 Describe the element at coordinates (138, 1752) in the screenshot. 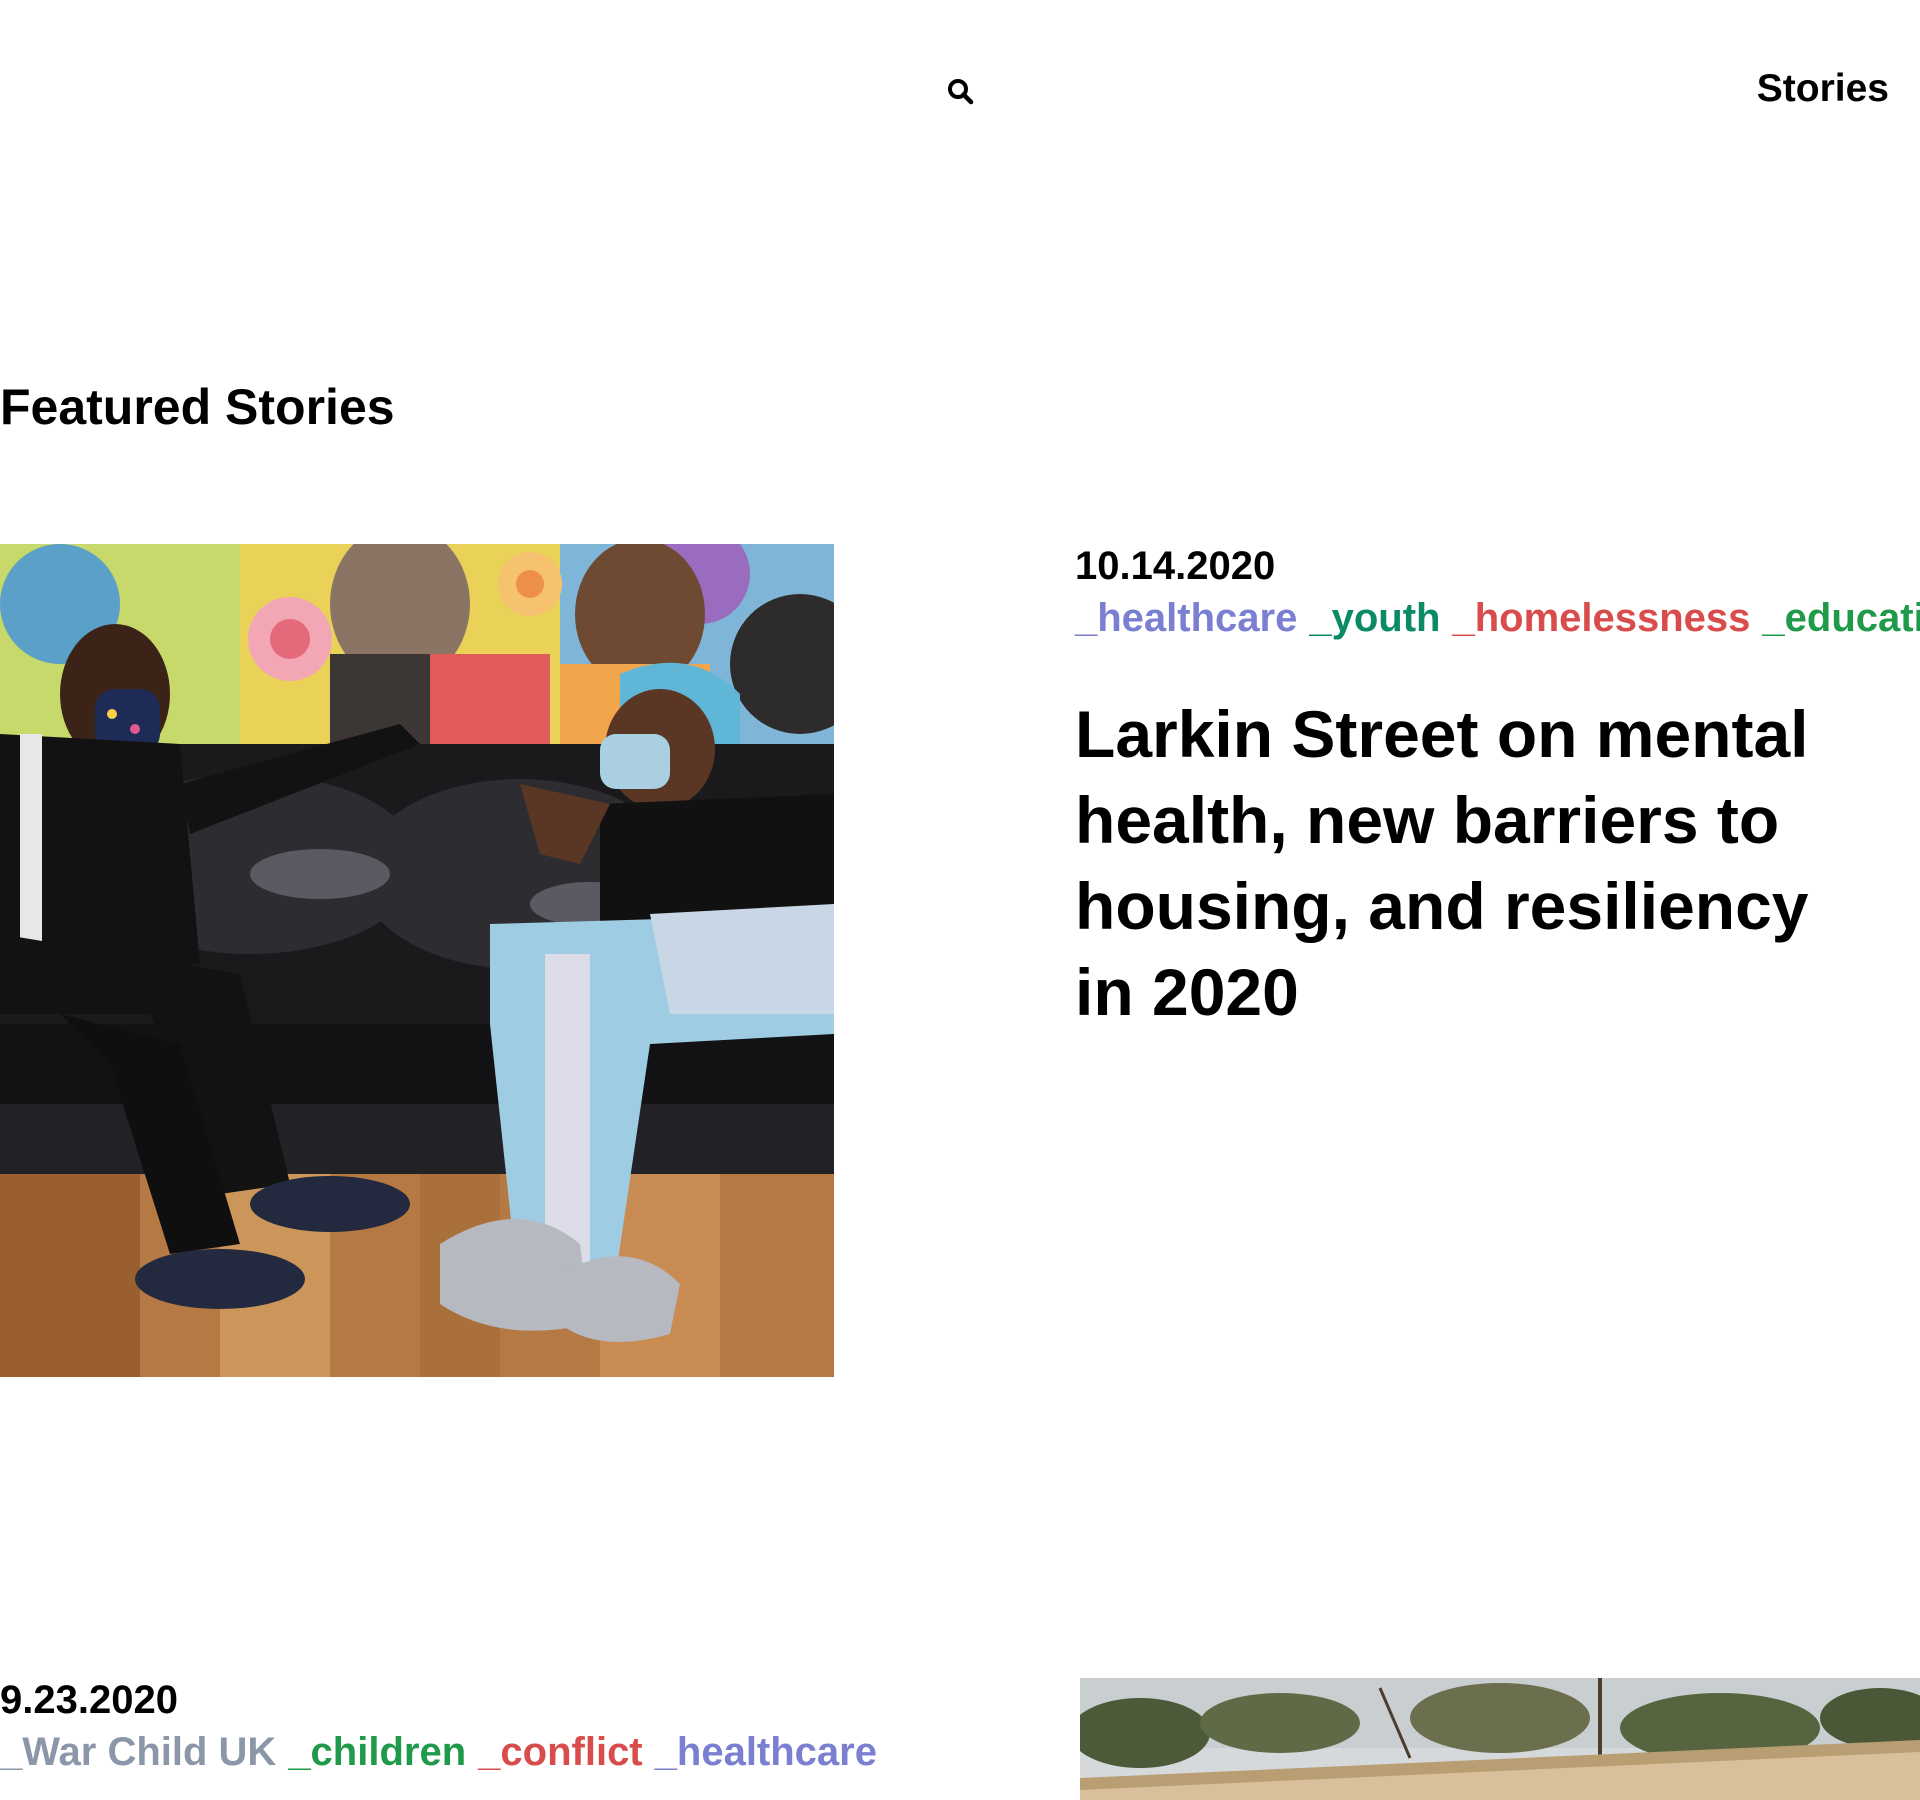

I see `tag-war-child-uk: _War Child UK` at that location.